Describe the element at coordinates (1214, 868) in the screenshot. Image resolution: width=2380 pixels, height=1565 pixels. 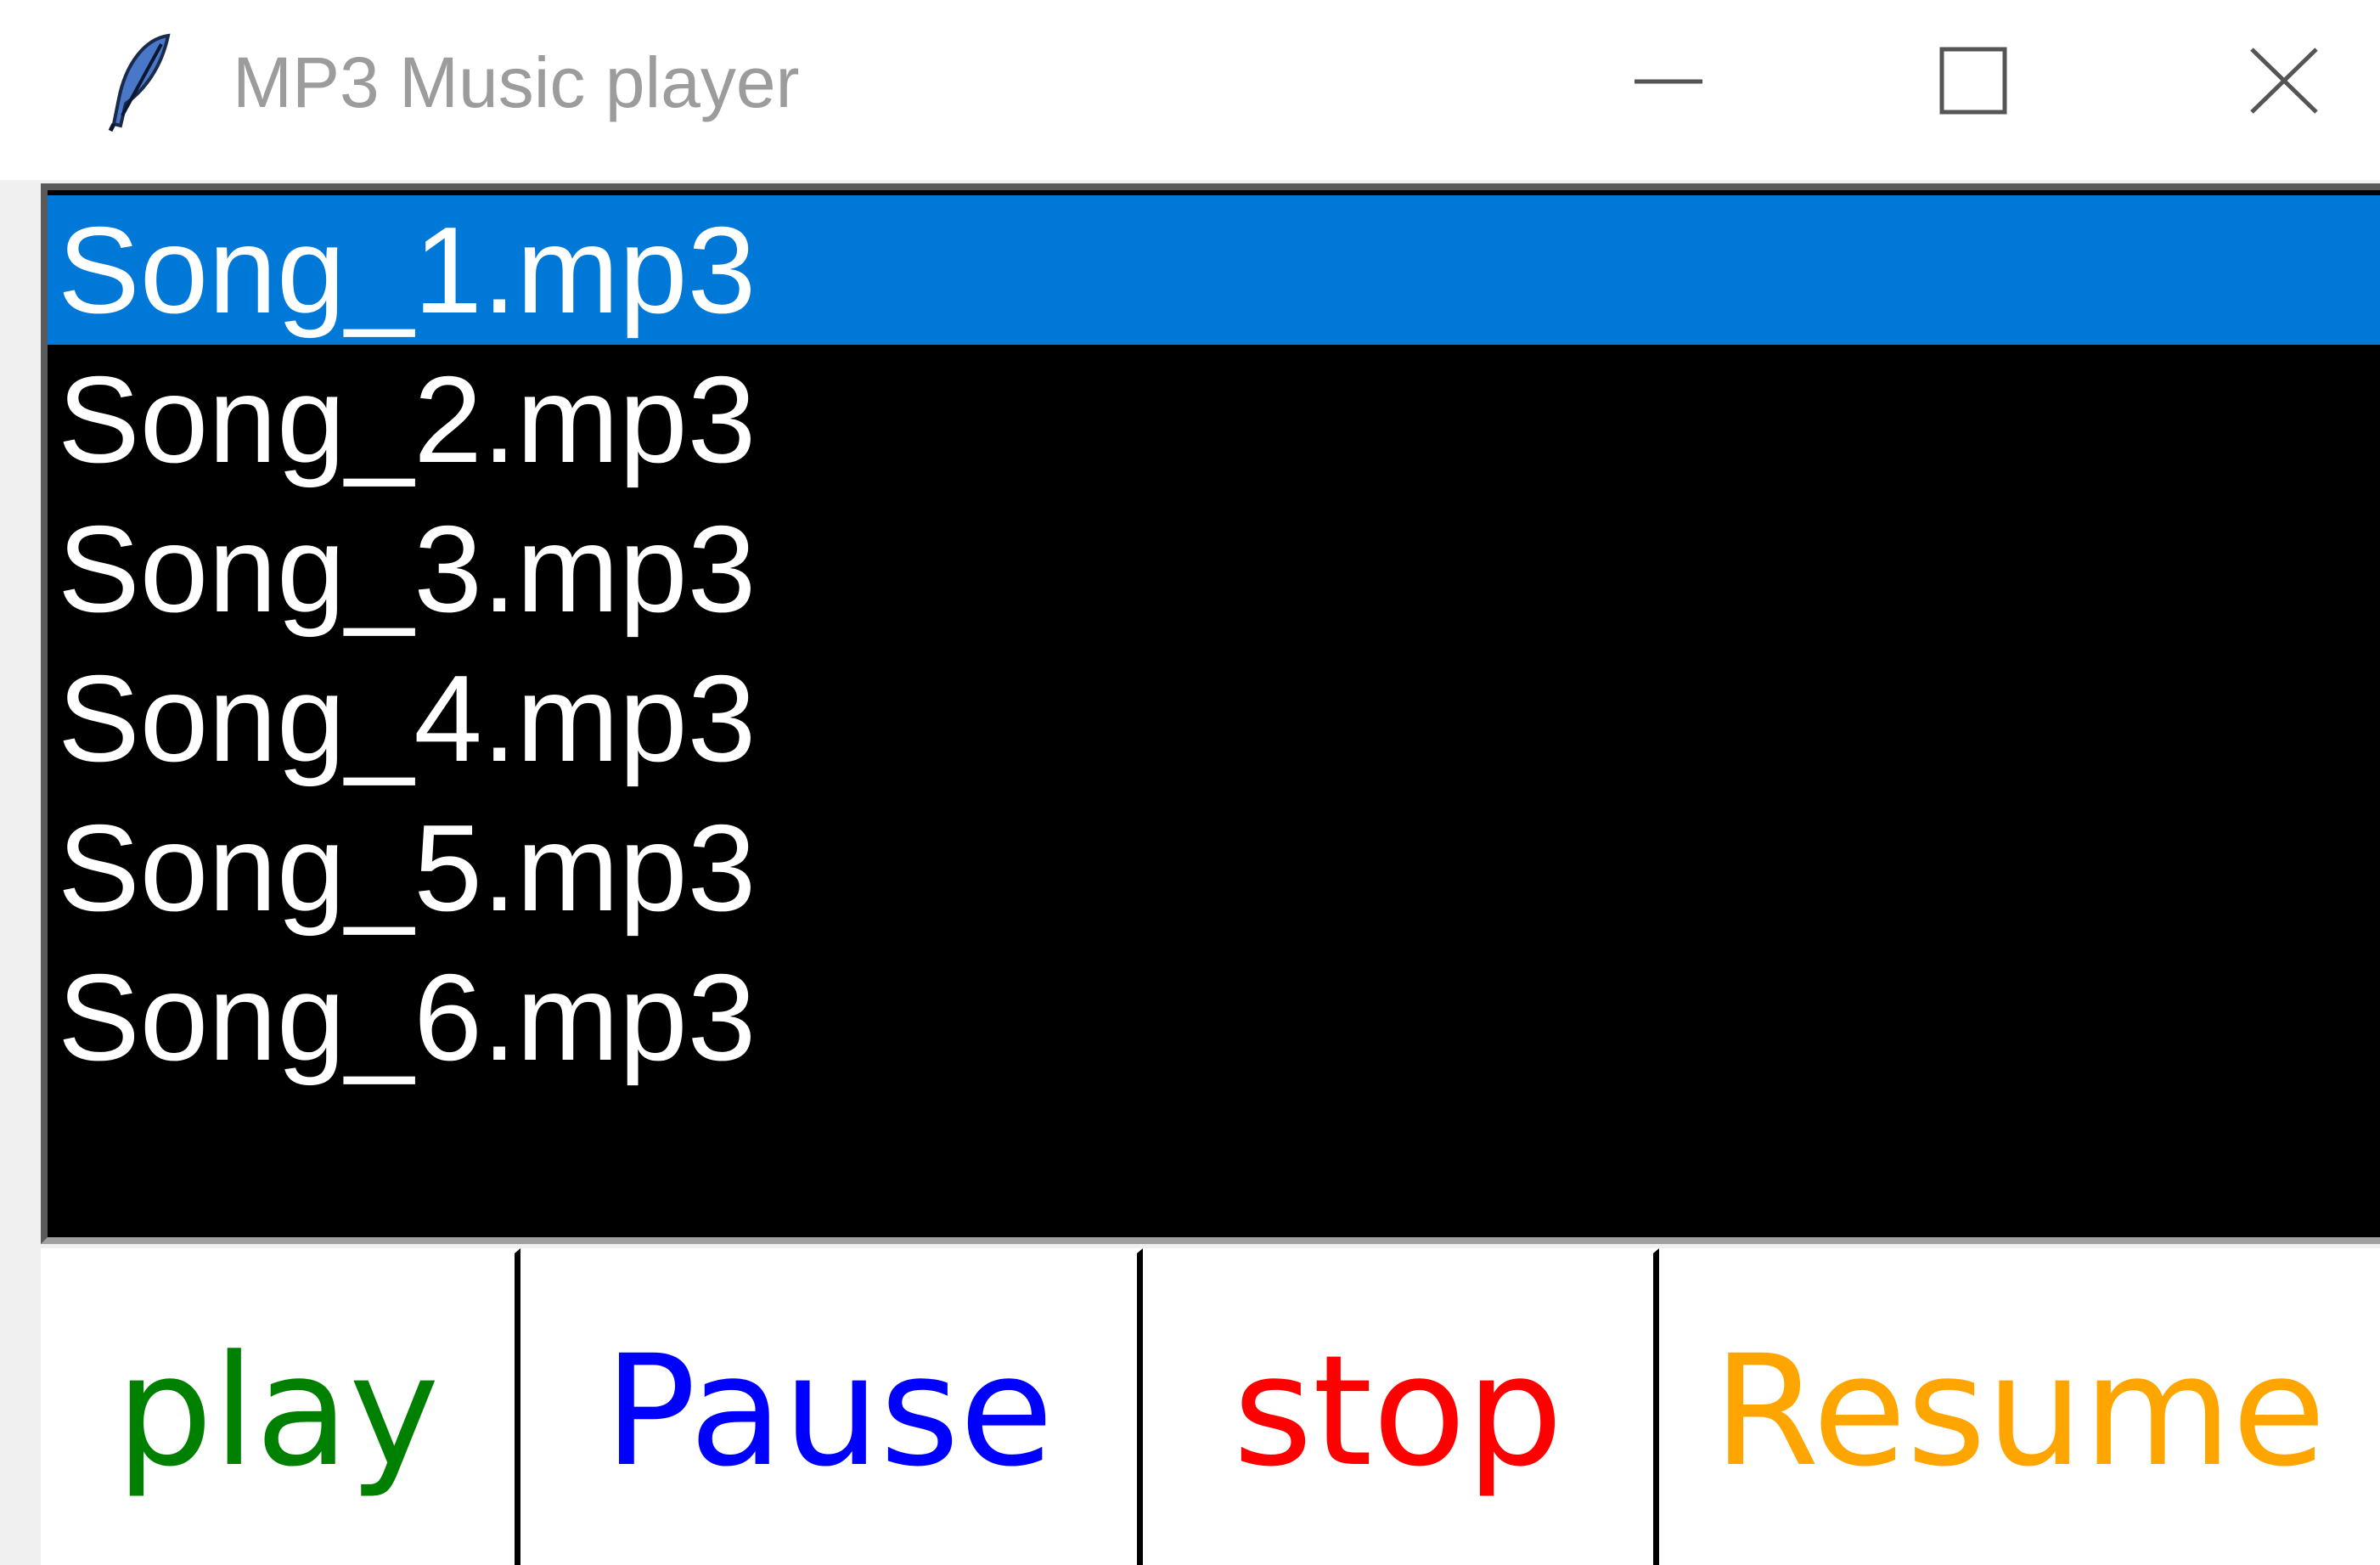
I see `song-item-5: Song_5.mp3` at that location.